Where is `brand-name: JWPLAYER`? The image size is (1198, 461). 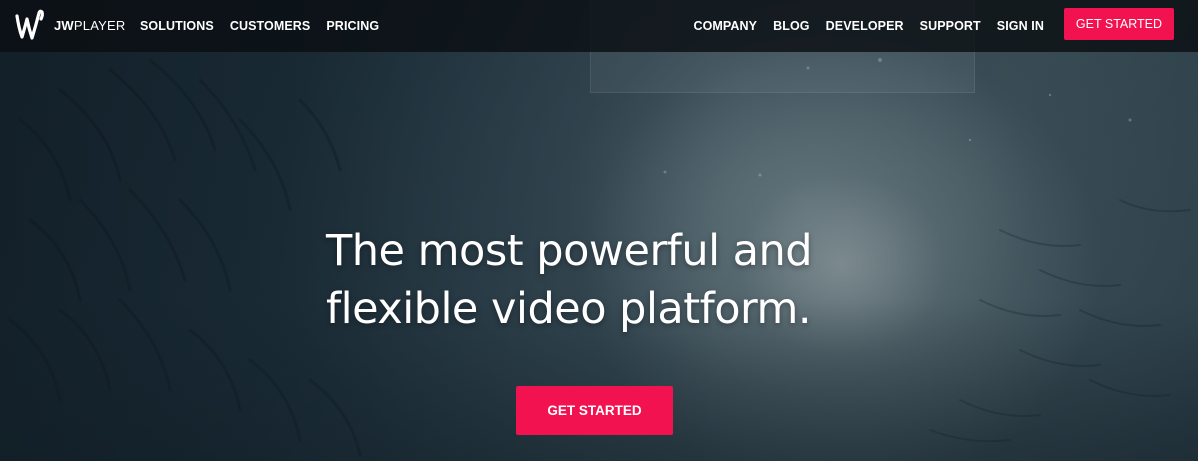 brand-name: JWPLAYER is located at coordinates (89, 25).